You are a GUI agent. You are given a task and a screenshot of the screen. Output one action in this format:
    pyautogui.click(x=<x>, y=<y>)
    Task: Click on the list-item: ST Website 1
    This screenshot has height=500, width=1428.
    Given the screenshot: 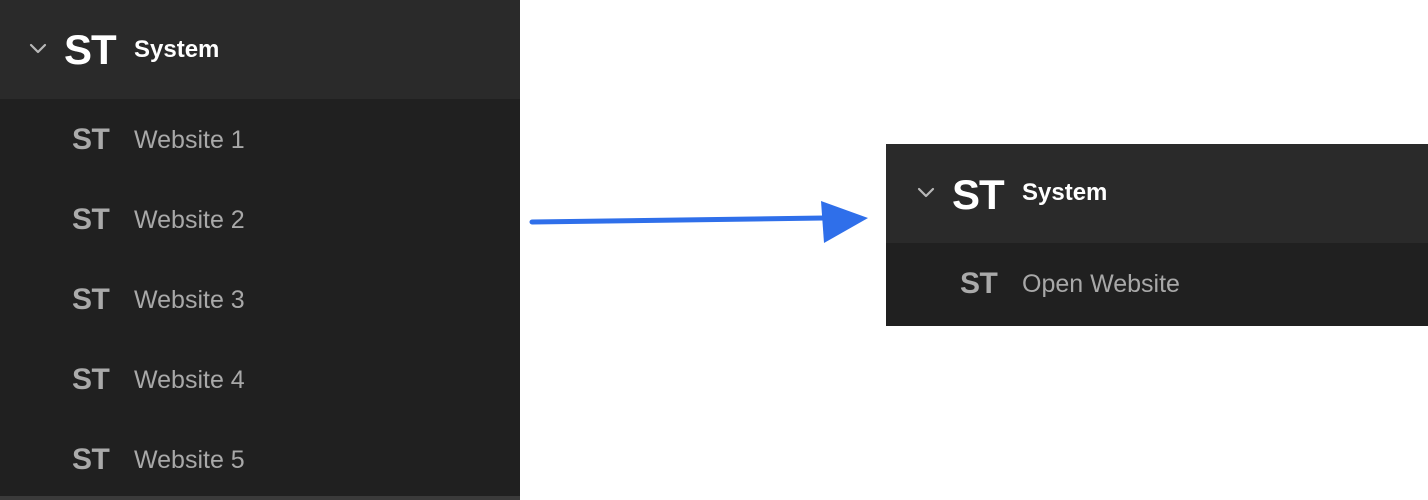 What is the action you would take?
    pyautogui.click(x=260, y=140)
    